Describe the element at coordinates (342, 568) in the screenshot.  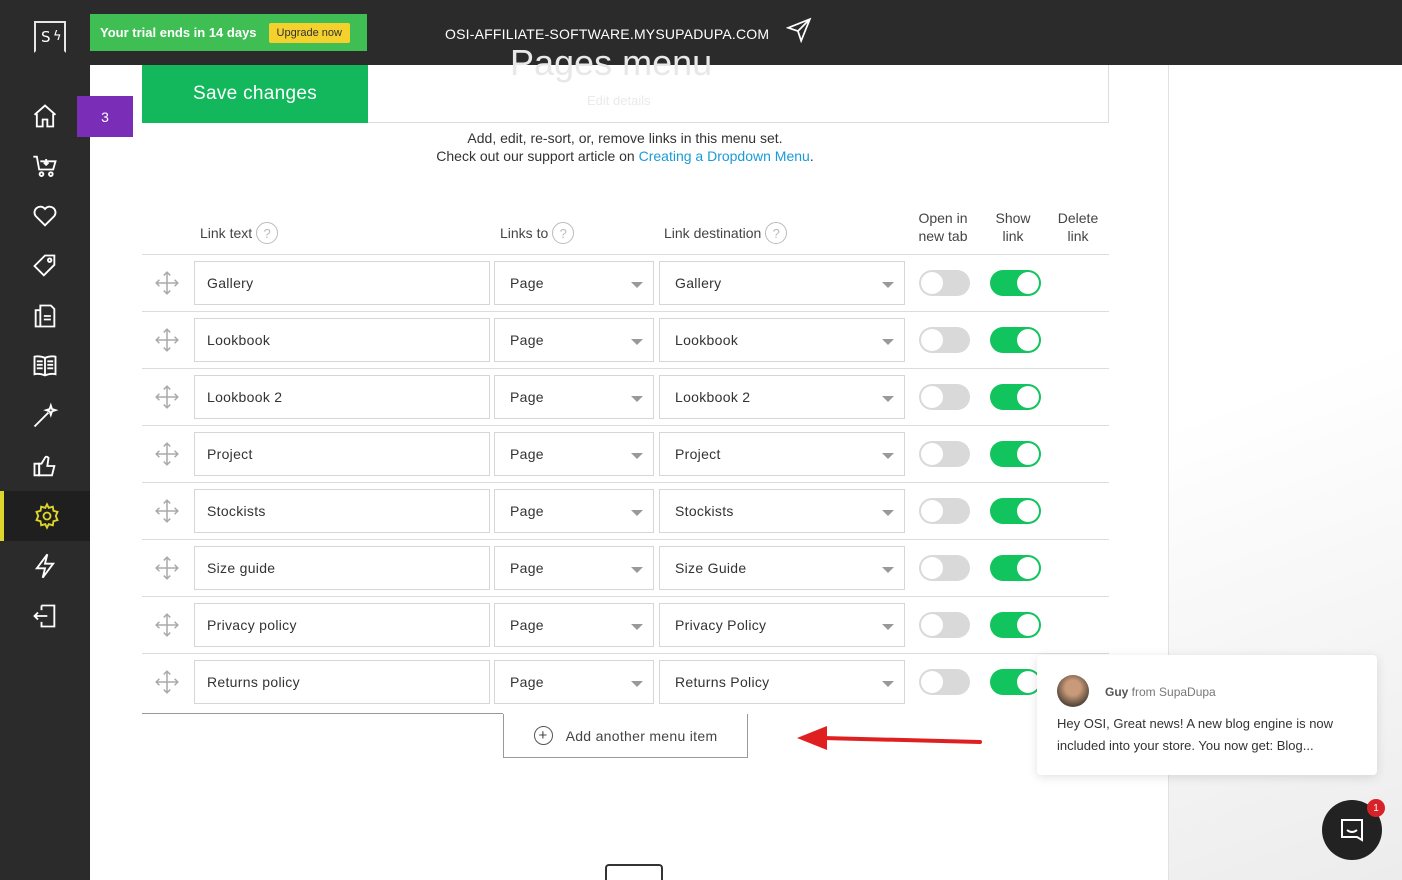
I see `link-text-input: Size guide` at that location.